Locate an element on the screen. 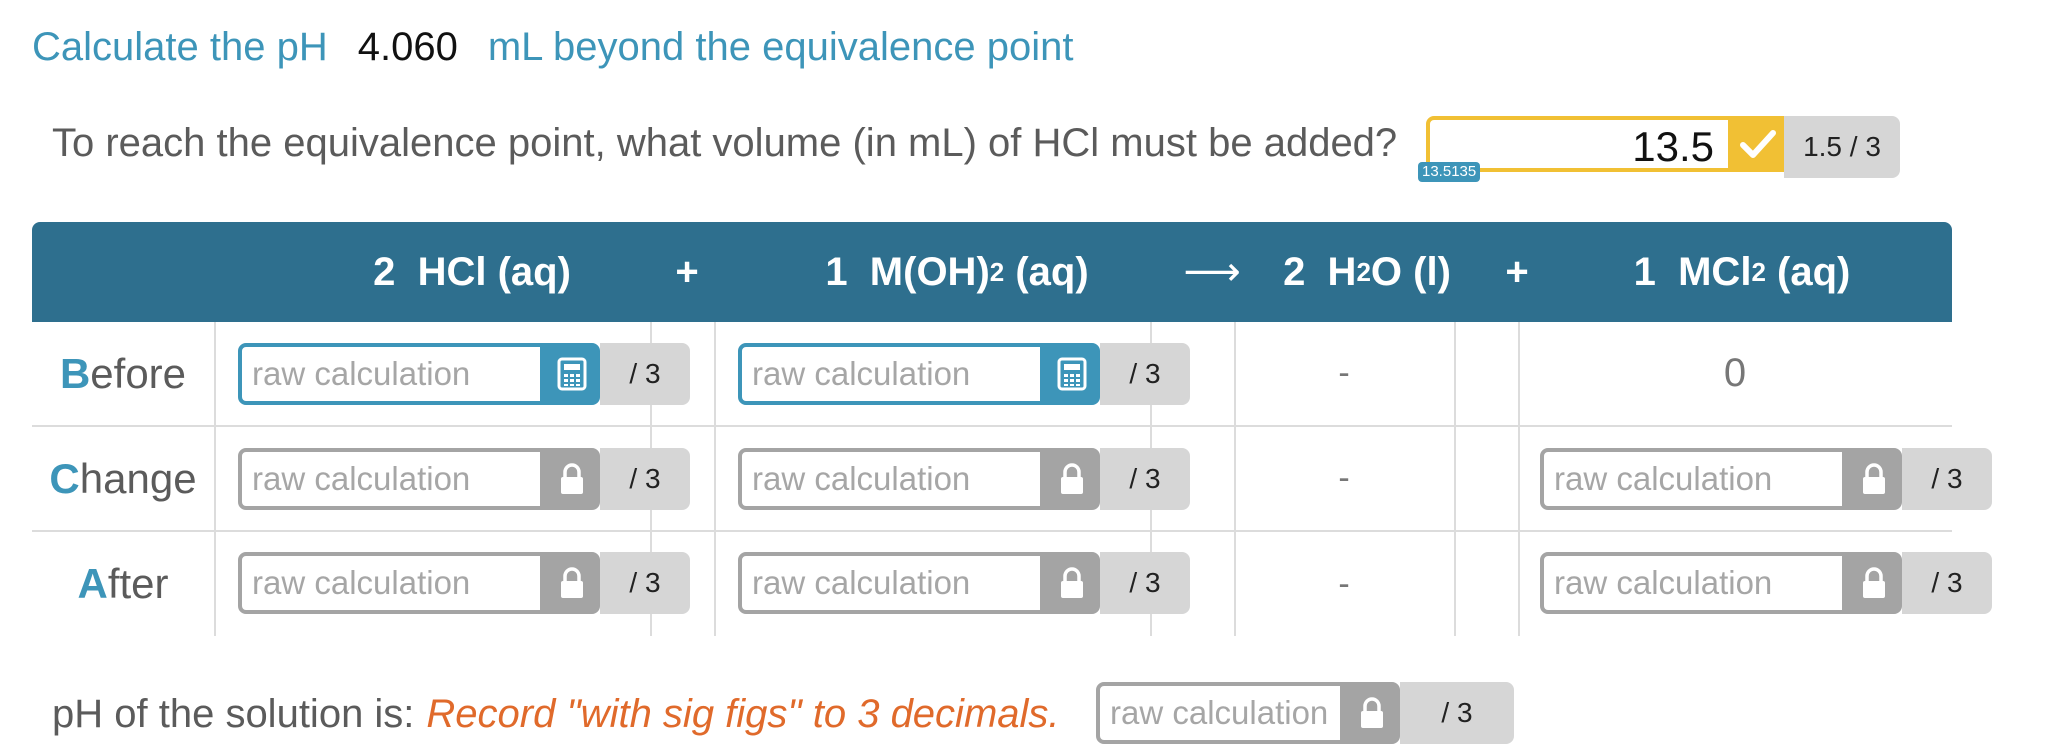 This screenshot has height=748, width=2056. row-label-change: Change is located at coordinates (123, 478).